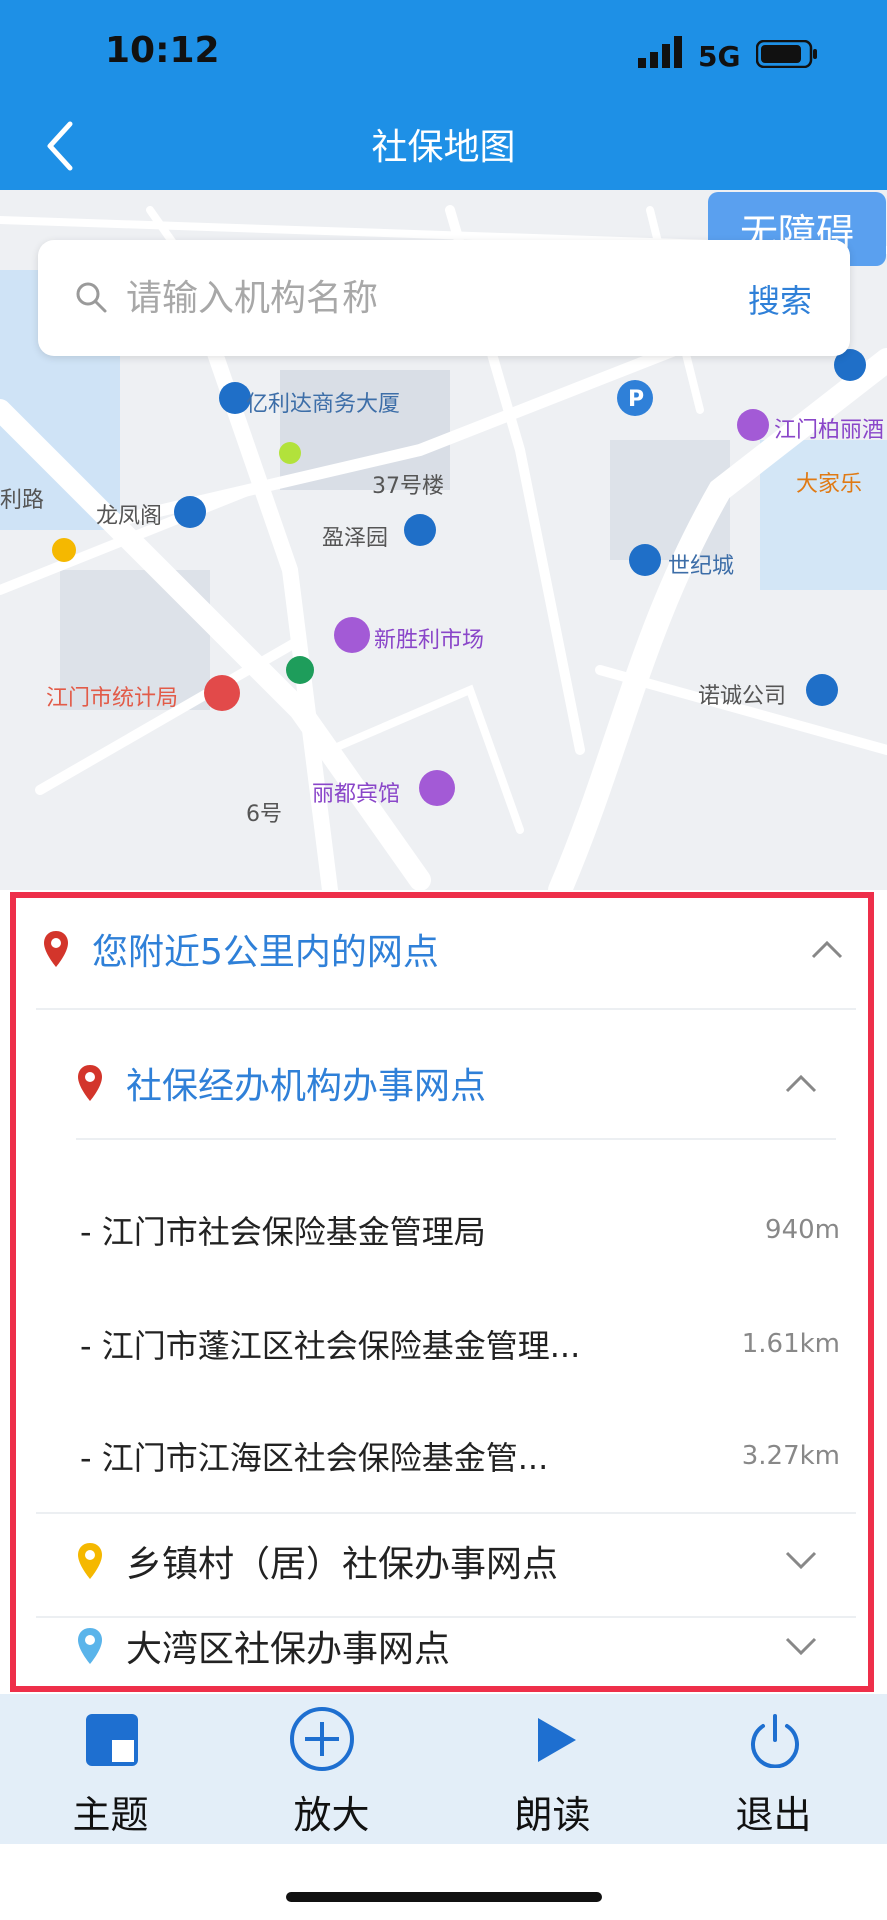  I want to click on theme-label: 主题, so click(110, 1815).